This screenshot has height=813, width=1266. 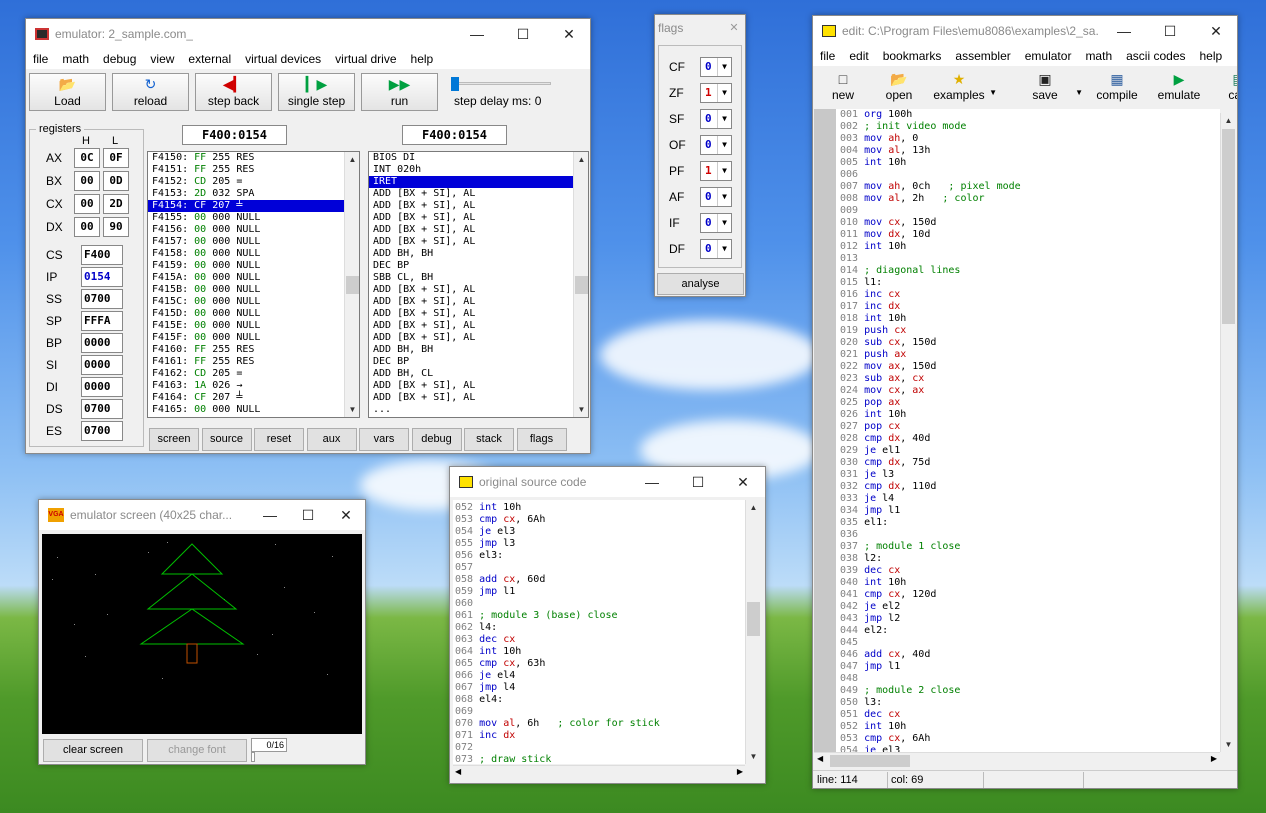 I want to click on font-slider, so click(x=253, y=757).